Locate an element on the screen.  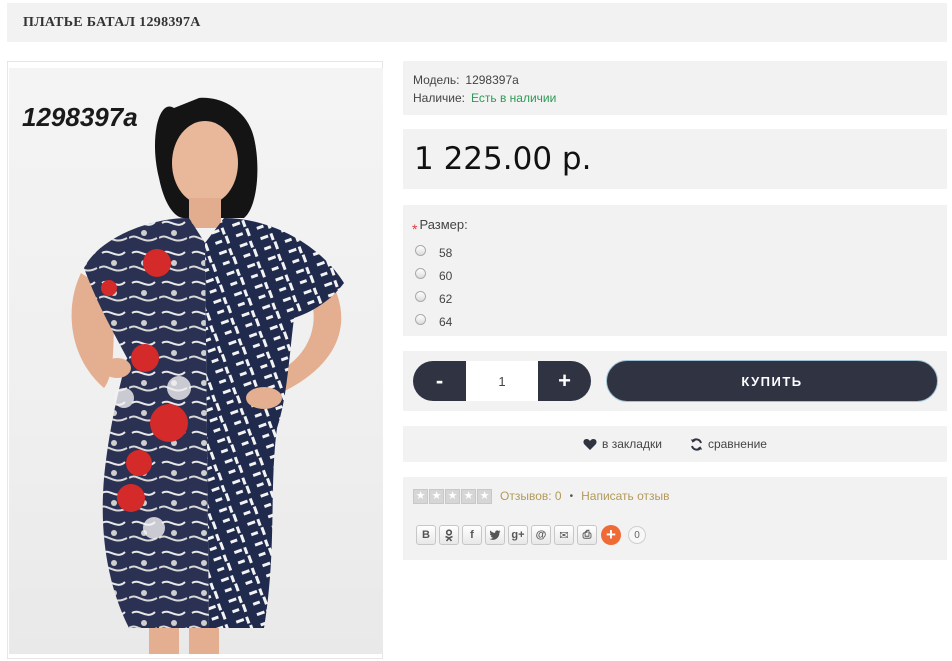
add-to-compare-link: сравнение is located at coordinates (728, 444).